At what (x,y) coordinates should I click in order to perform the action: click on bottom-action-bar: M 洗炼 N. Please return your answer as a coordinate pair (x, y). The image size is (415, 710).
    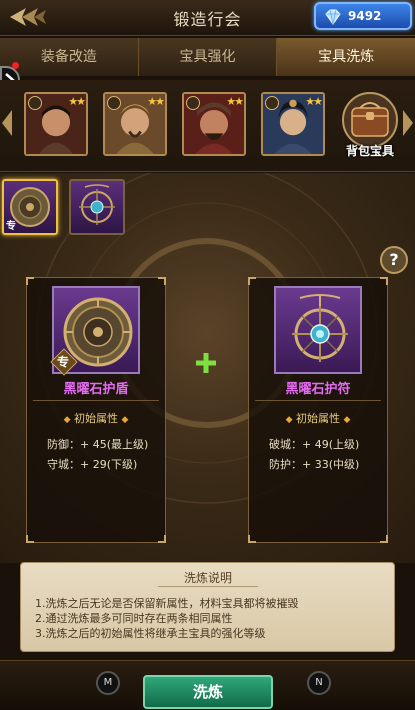
    Looking at the image, I should click on (207, 685).